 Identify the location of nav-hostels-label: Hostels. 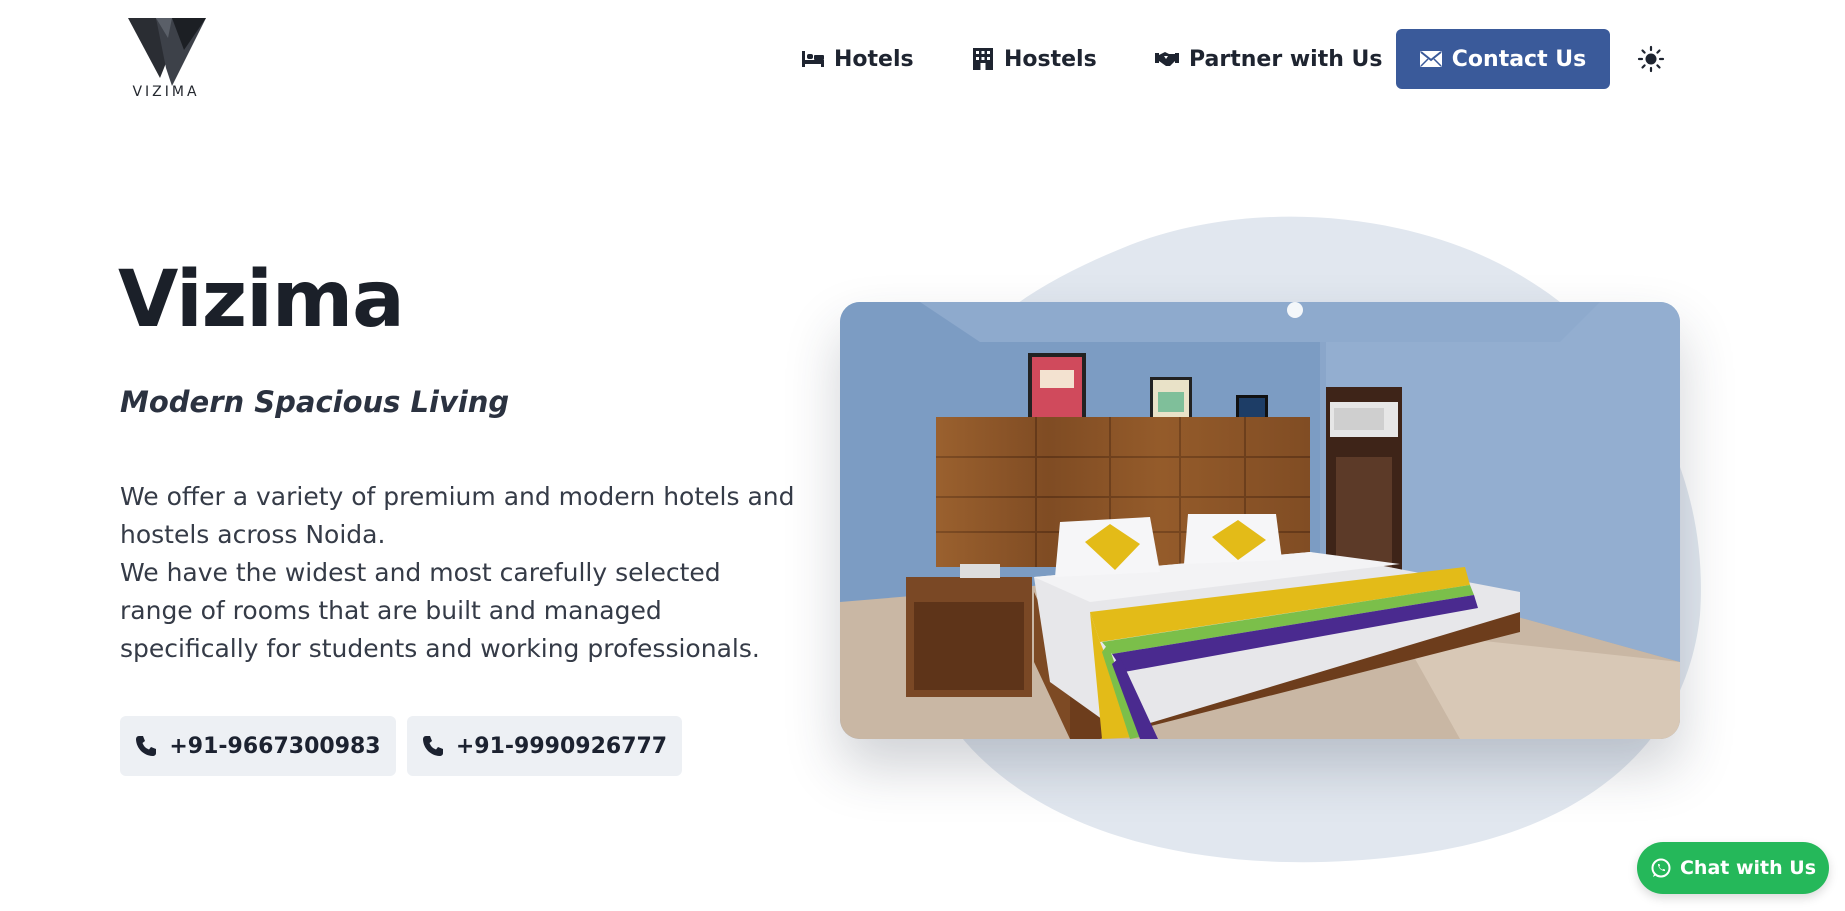
(1050, 59).